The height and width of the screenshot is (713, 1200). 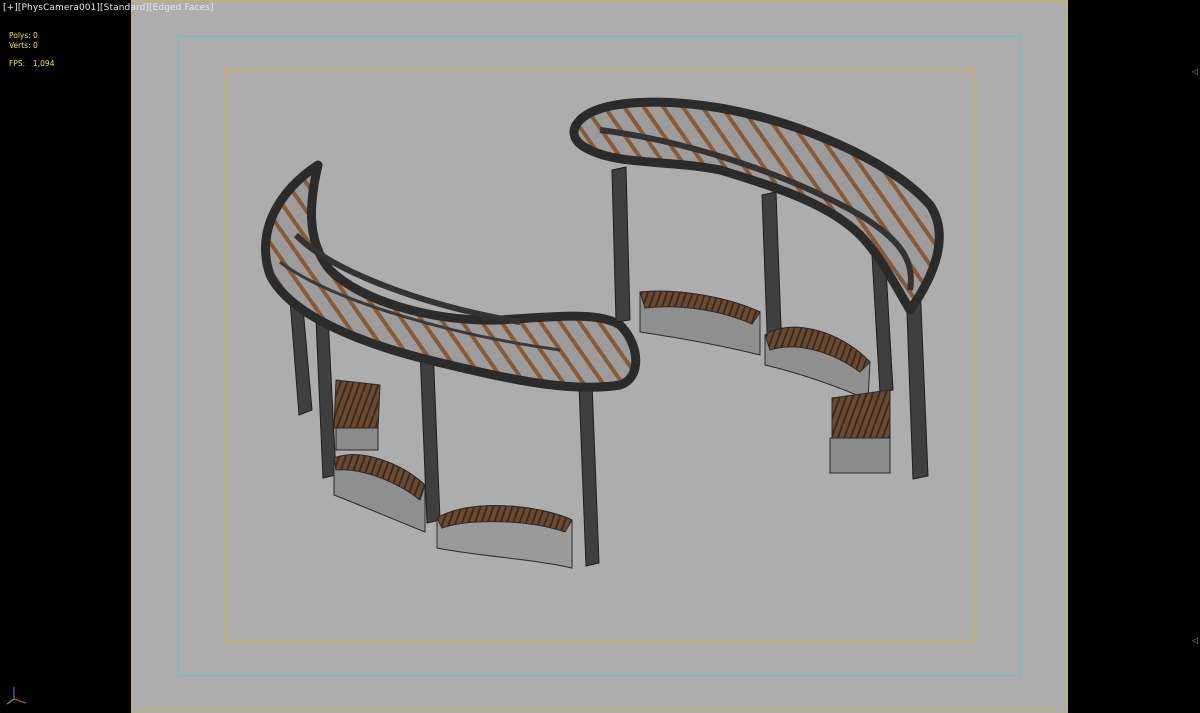 I want to click on bench-back, so click(x=700, y=323).